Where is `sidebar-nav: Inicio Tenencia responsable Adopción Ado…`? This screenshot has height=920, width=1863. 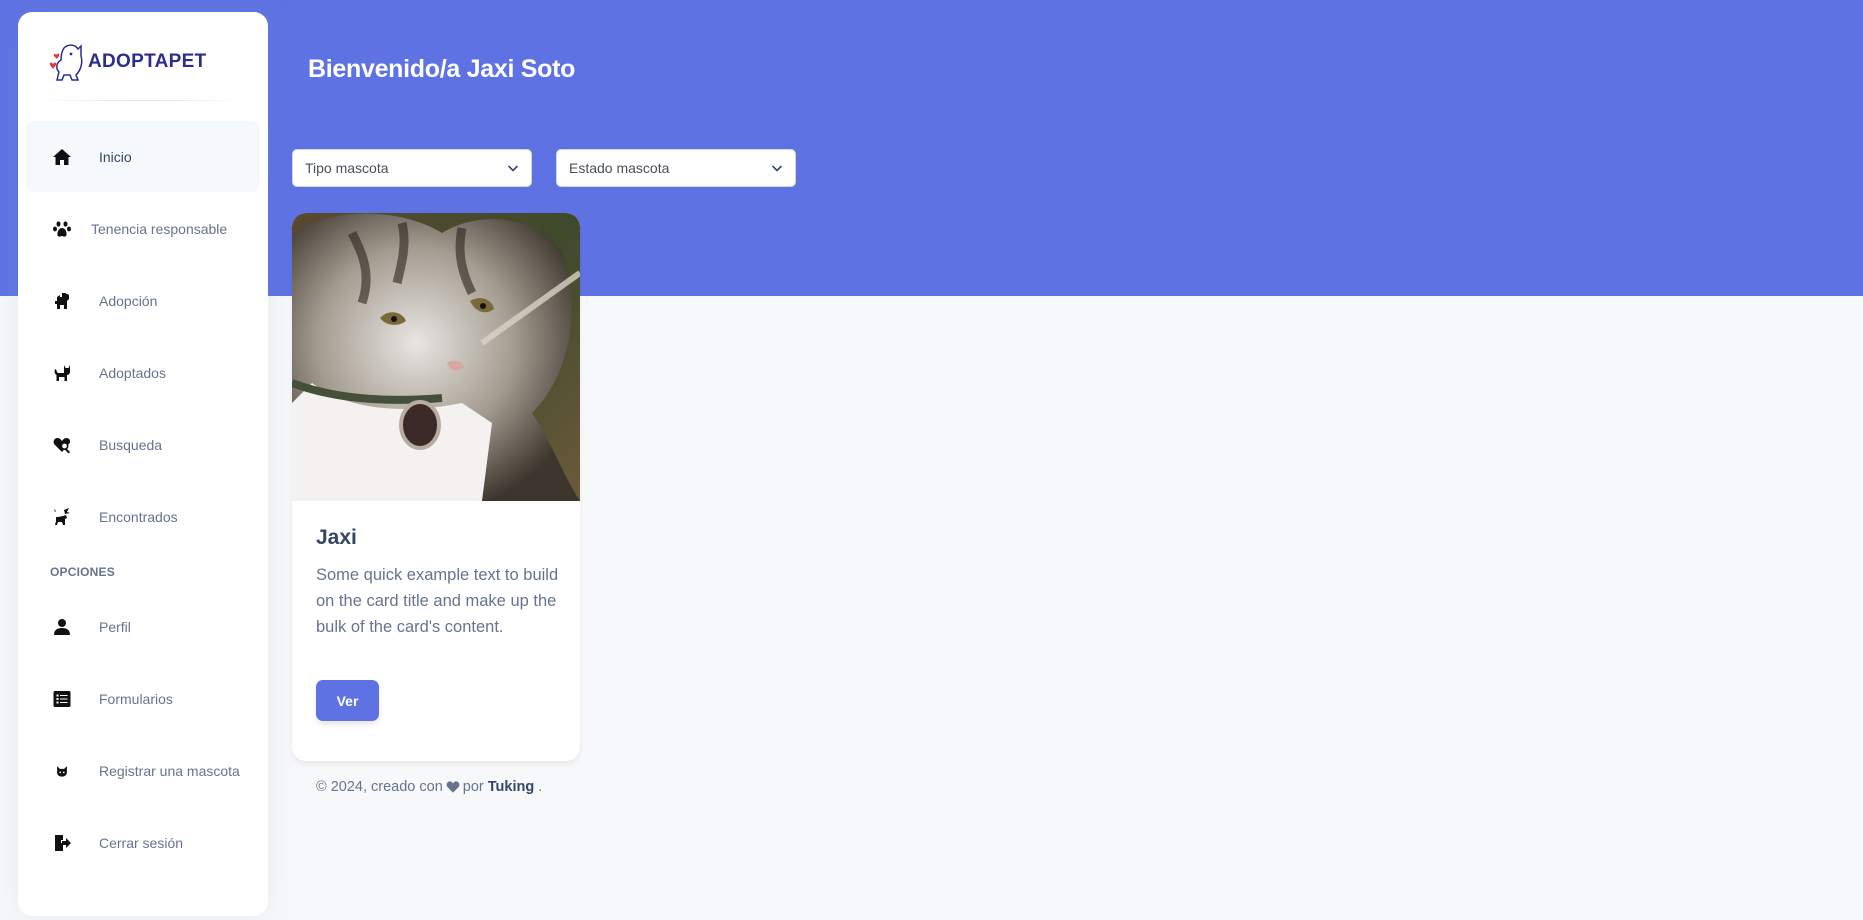 sidebar-nav: Inicio Tenencia responsable Adopción Ado… is located at coordinates (143, 500).